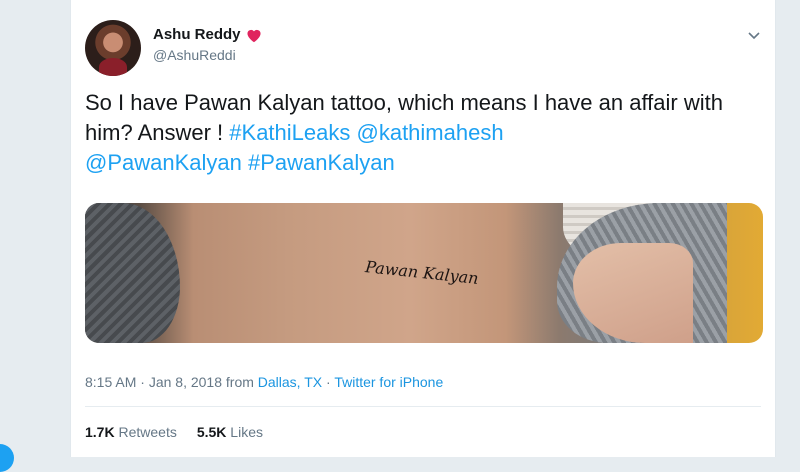  What do you see at coordinates (194, 55) in the screenshot?
I see `author-handle: @AshuReddi` at bounding box center [194, 55].